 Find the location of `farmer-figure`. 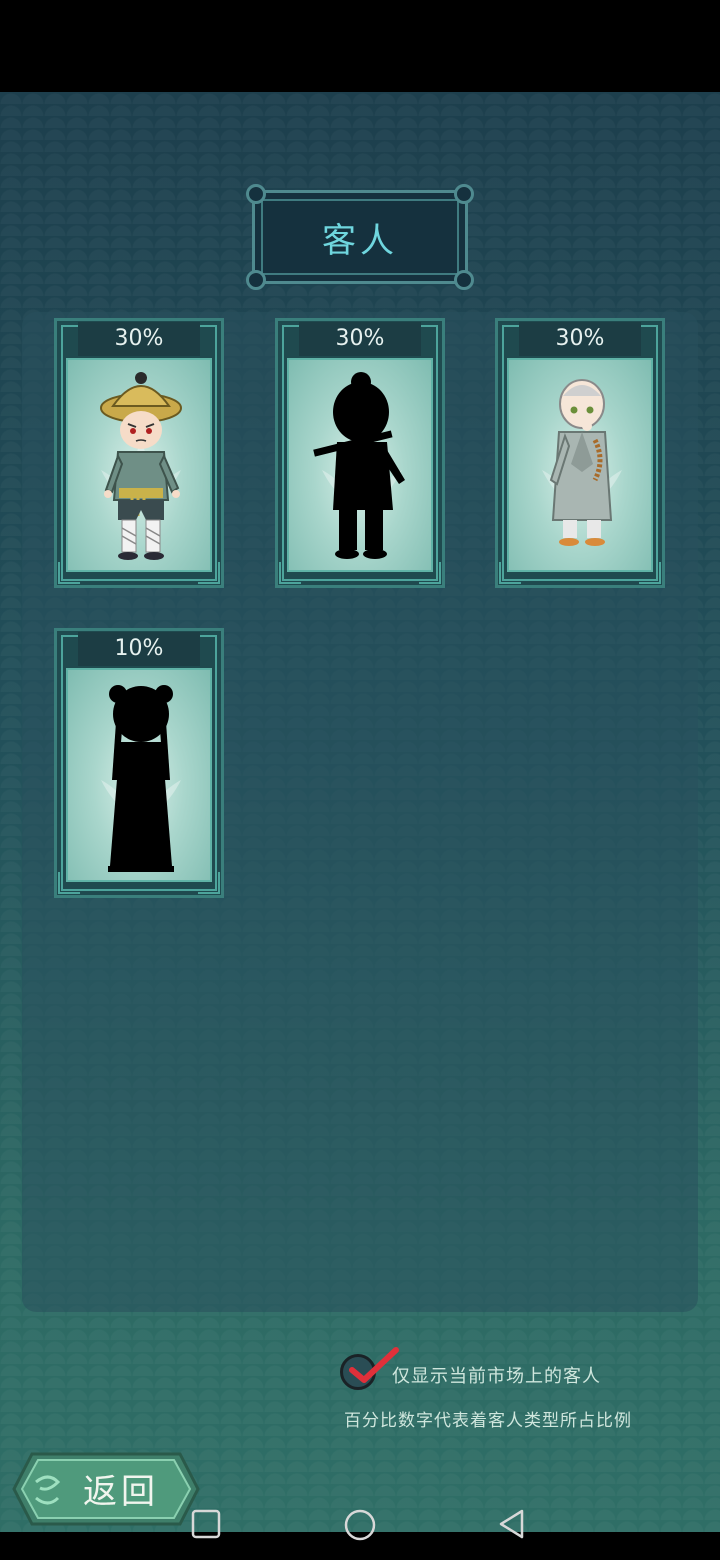

farmer-figure is located at coordinates (141, 466).